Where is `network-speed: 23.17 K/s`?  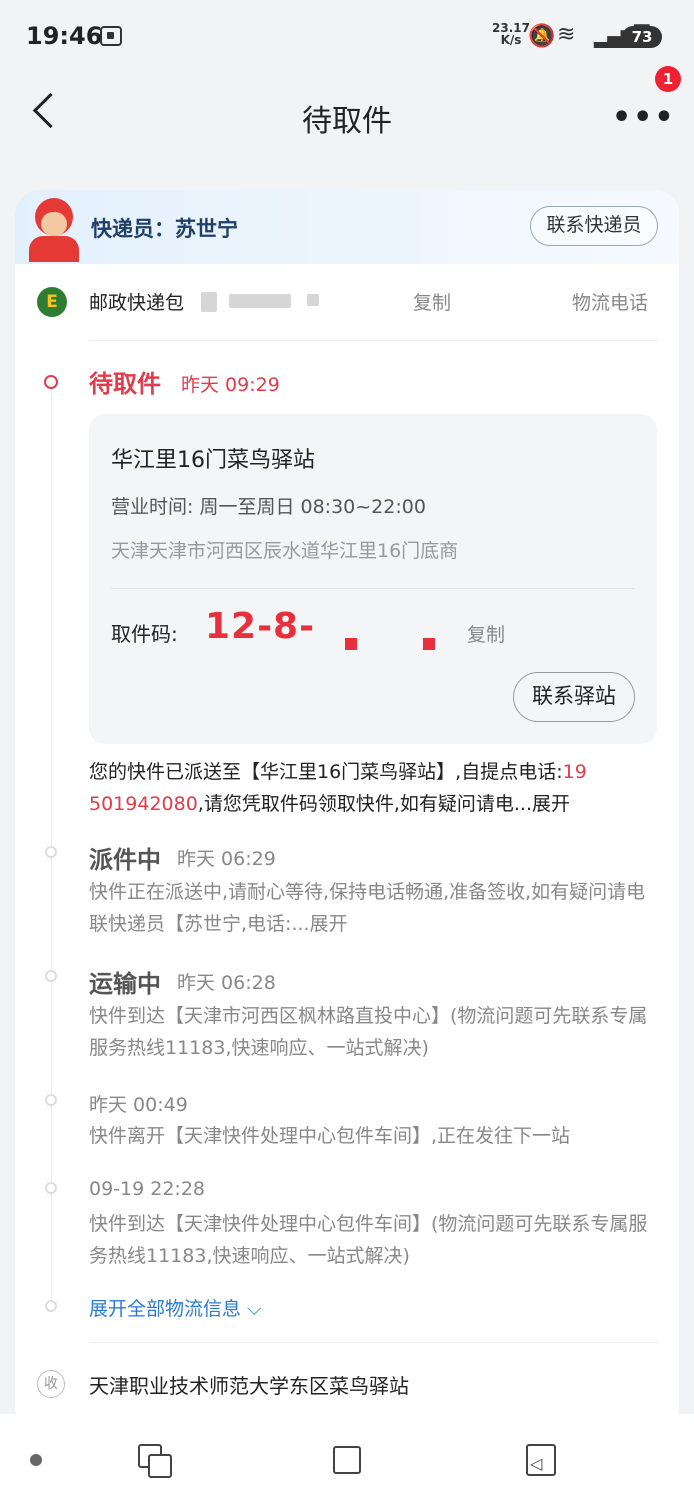
network-speed: 23.17 K/s is located at coordinates (511, 34).